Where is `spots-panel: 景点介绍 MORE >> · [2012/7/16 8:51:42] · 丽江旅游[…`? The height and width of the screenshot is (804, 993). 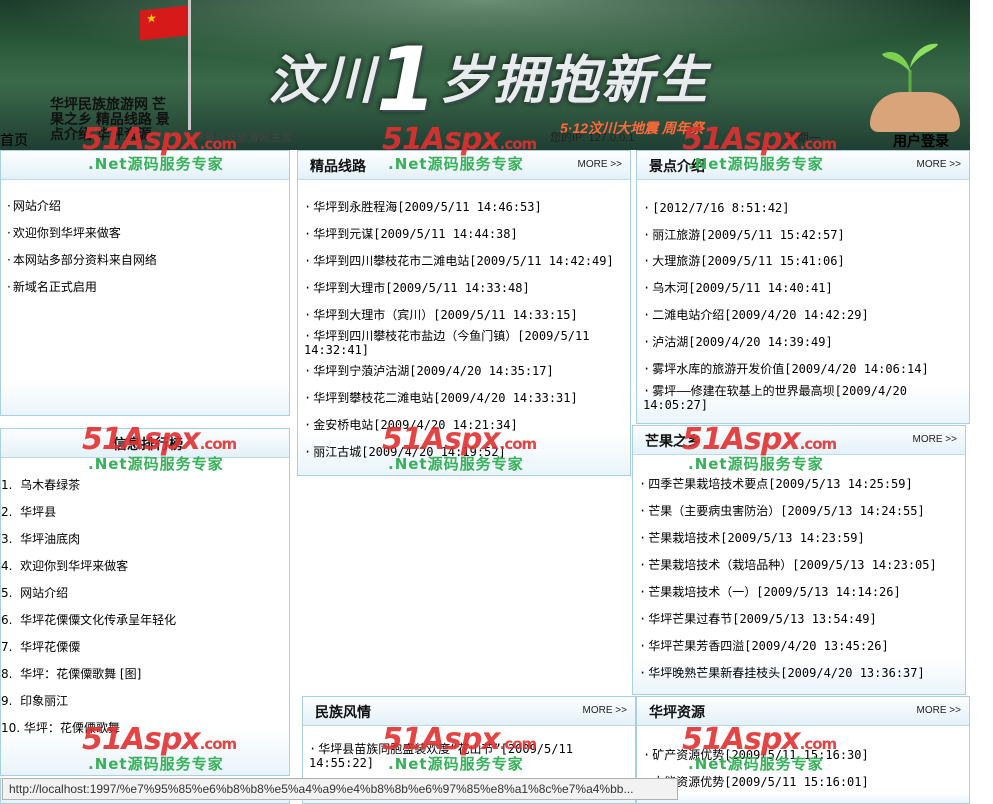
spots-panel: 景点介绍 MORE >> · [2012/7/16 8:51:42] · 丽江旅游[… is located at coordinates (803, 287).